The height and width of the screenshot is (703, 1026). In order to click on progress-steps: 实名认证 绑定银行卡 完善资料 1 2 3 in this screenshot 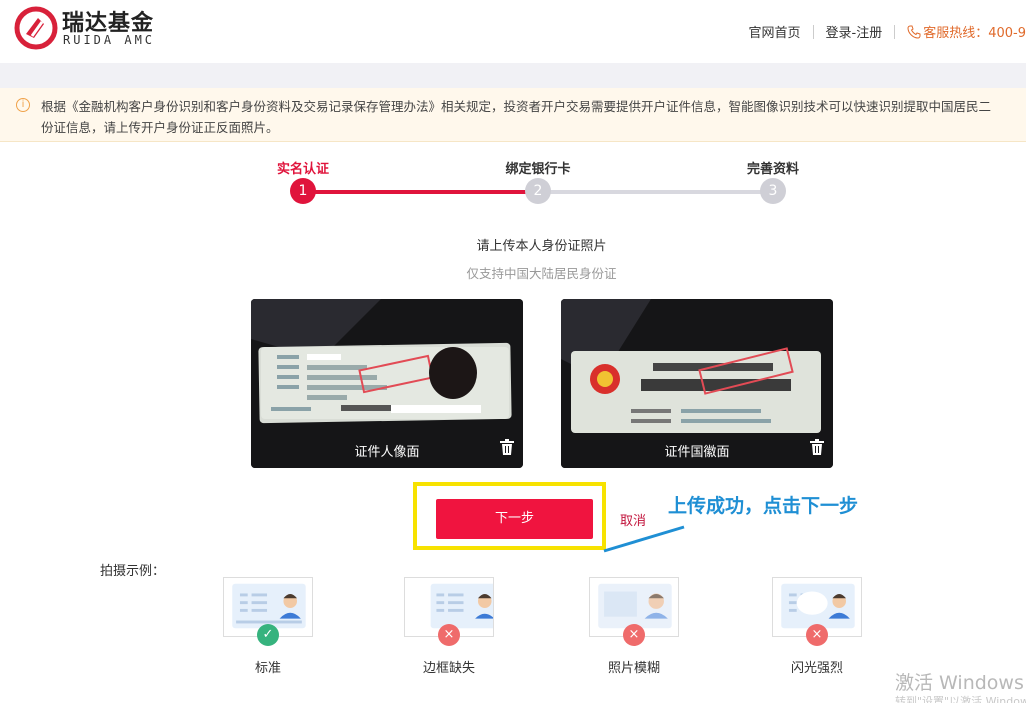, I will do `click(513, 180)`.